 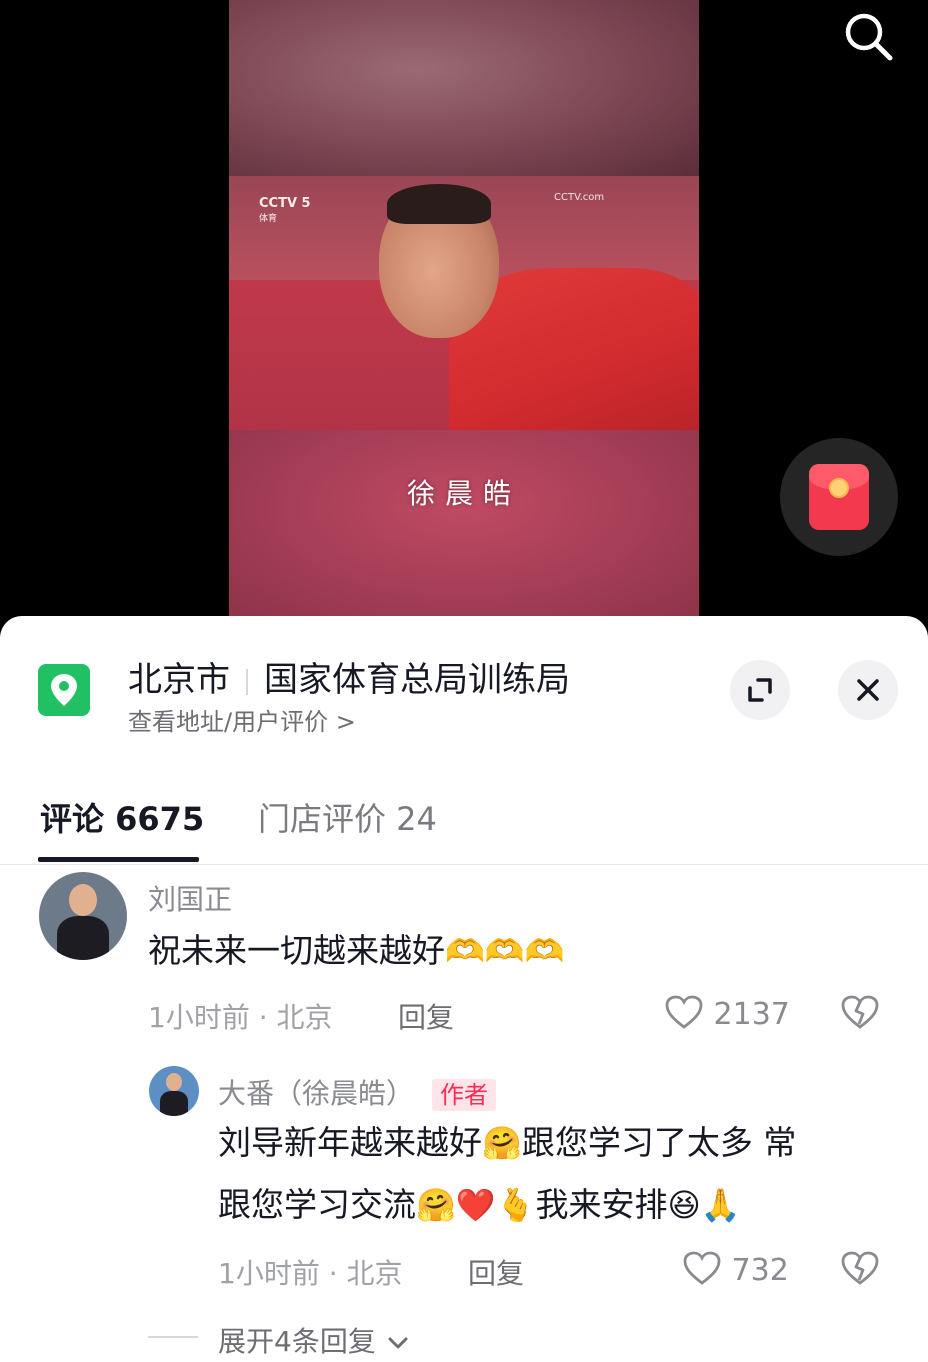 What do you see at coordinates (240, 1017) in the screenshot?
I see `comment-meta: 1小时前 · 北京` at bounding box center [240, 1017].